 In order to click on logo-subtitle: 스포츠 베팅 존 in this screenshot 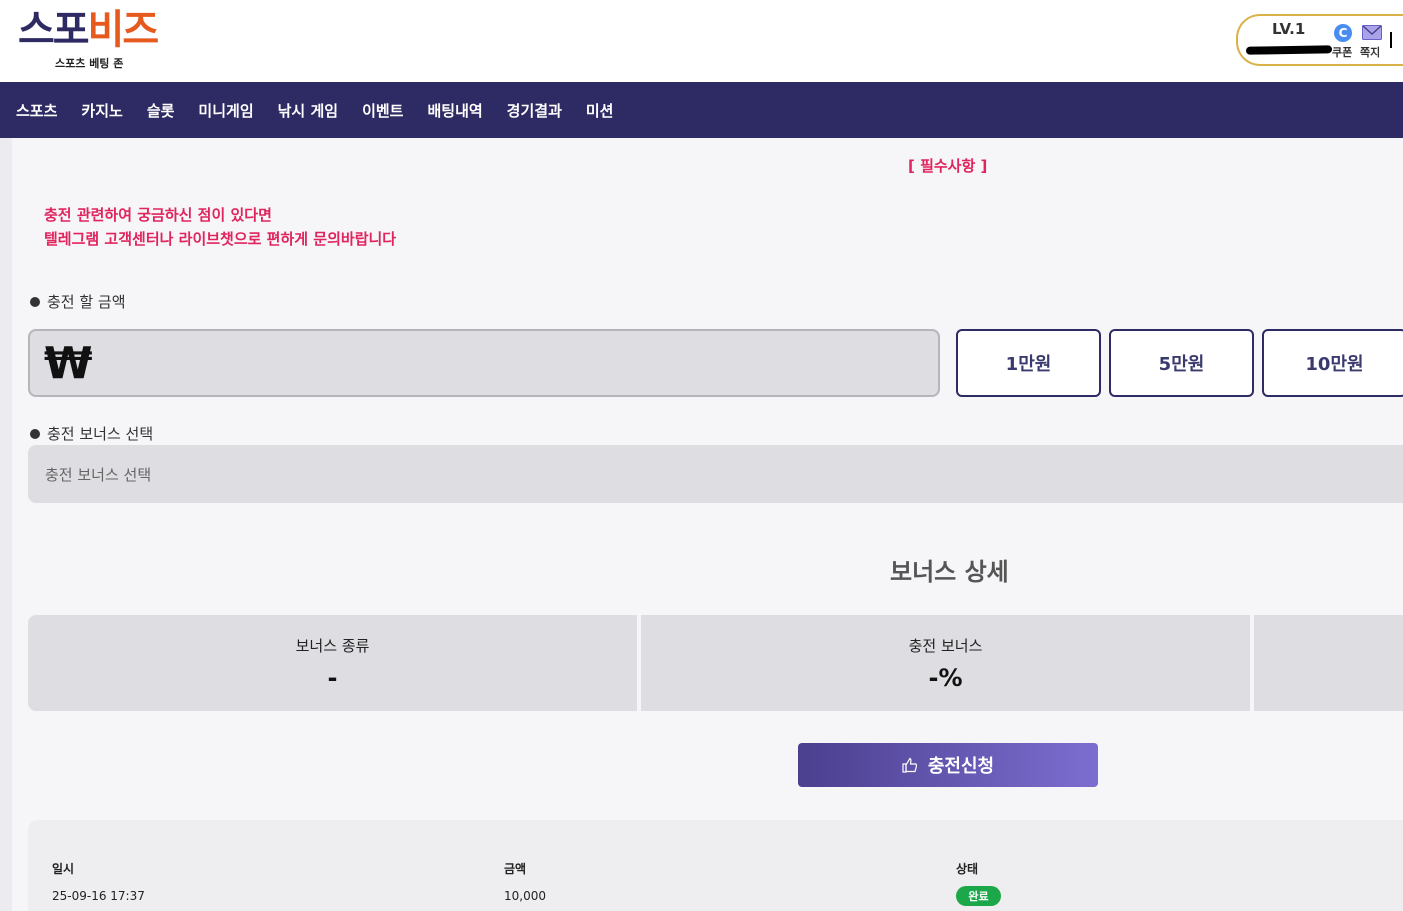, I will do `click(89, 63)`.